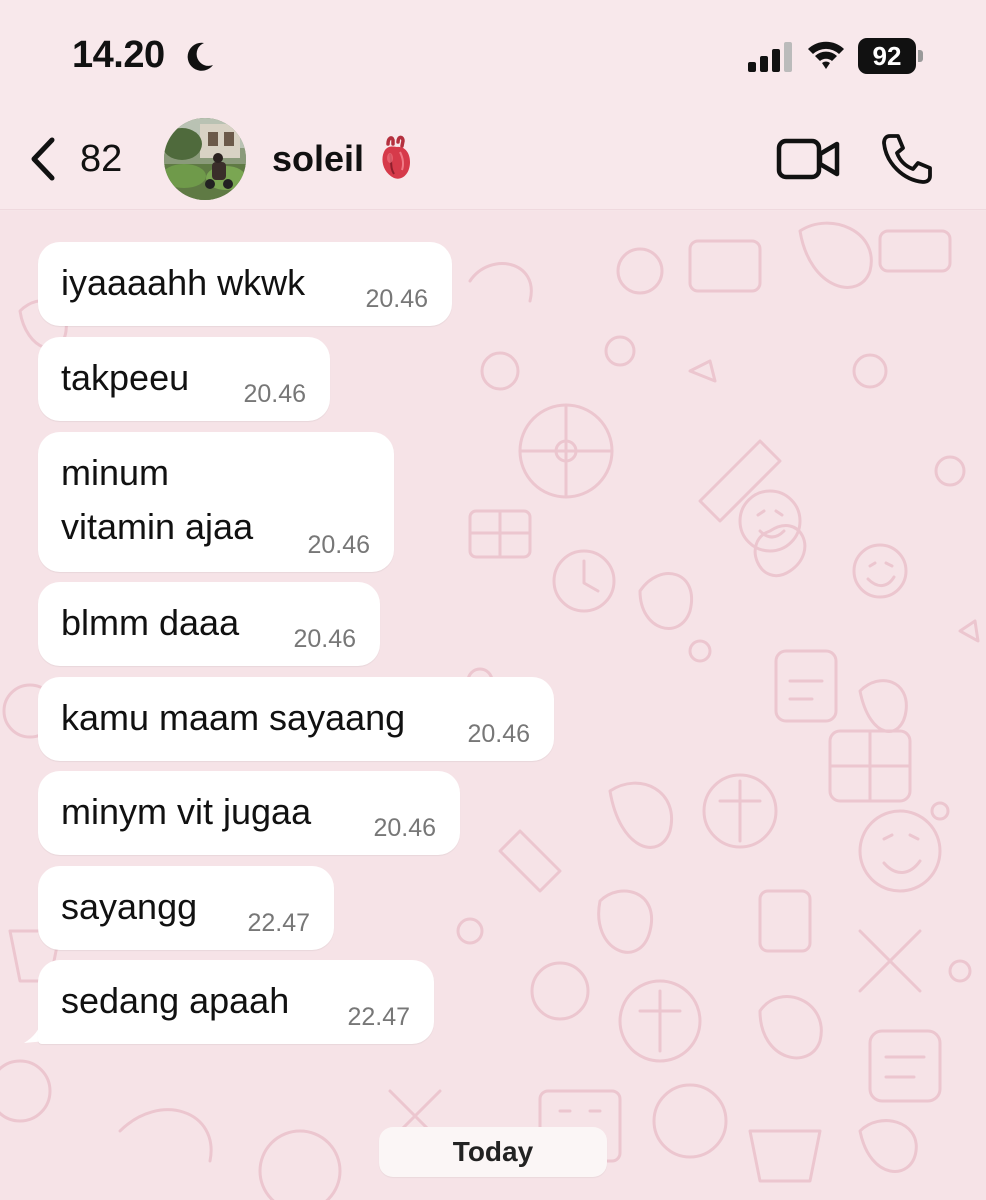 This screenshot has height=1200, width=986. I want to click on message-bubble: kamu maam sayaang 20.46, so click(296, 719).